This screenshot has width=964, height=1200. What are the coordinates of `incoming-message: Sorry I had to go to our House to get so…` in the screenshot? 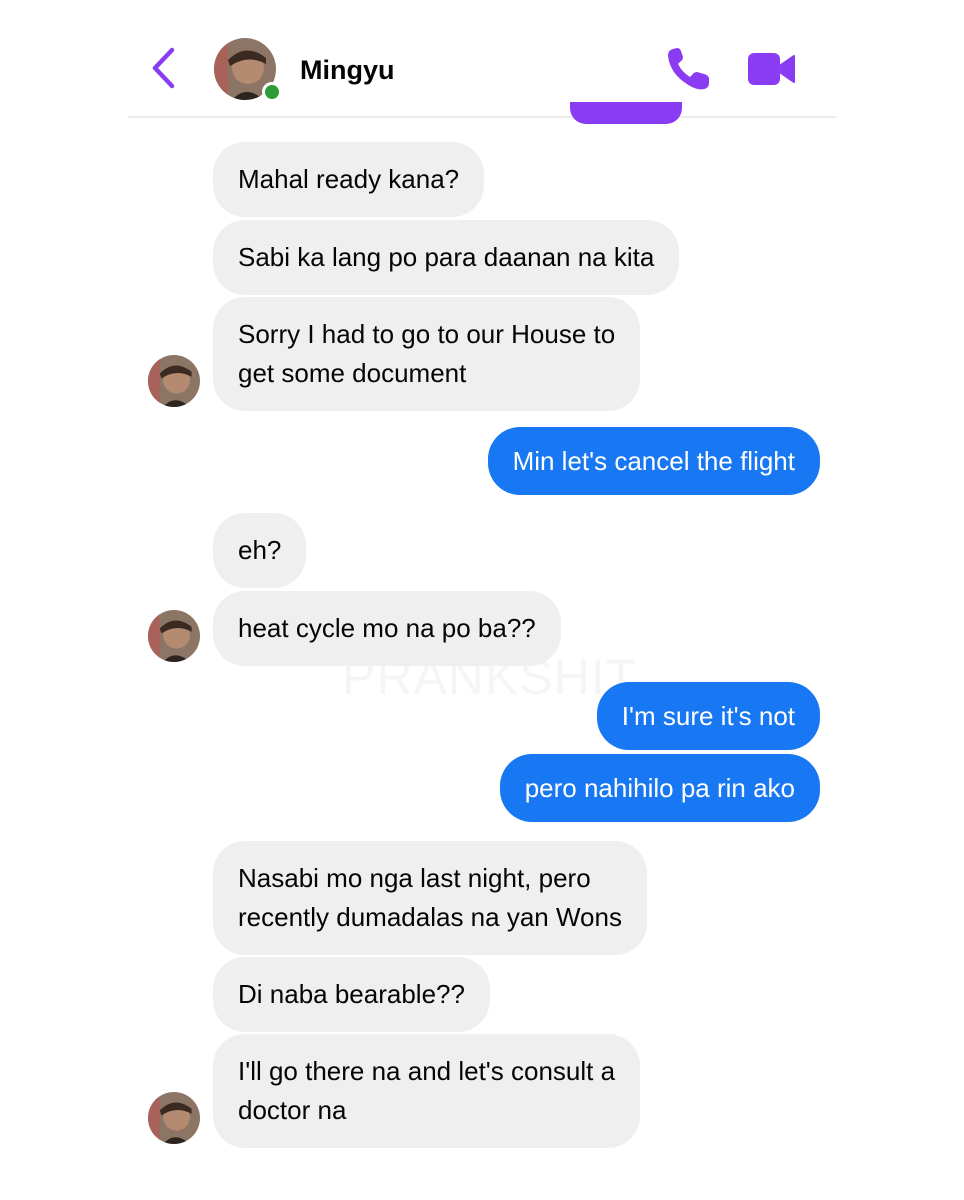 It's located at (427, 354).